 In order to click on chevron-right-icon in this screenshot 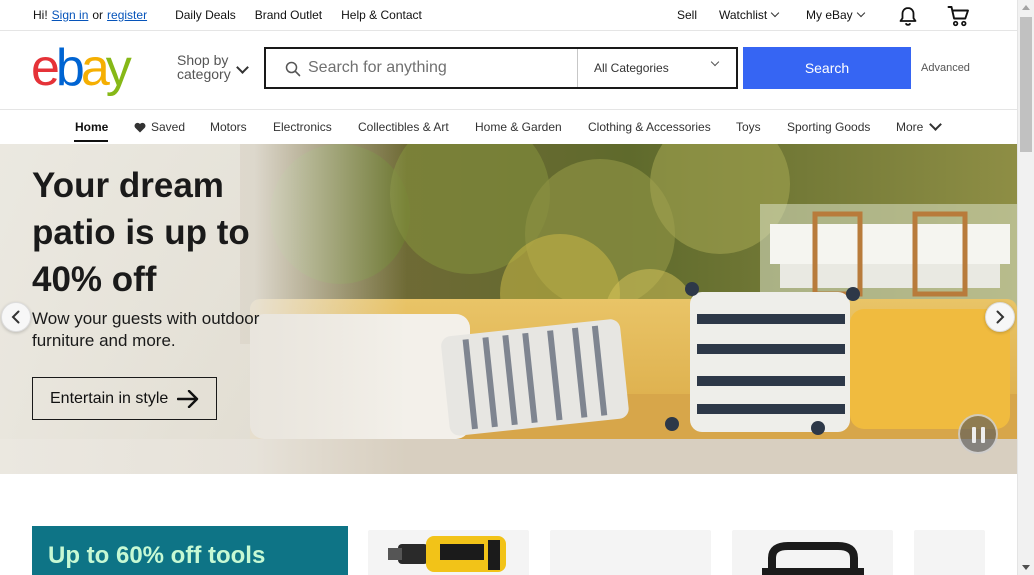, I will do `click(1000, 317)`.